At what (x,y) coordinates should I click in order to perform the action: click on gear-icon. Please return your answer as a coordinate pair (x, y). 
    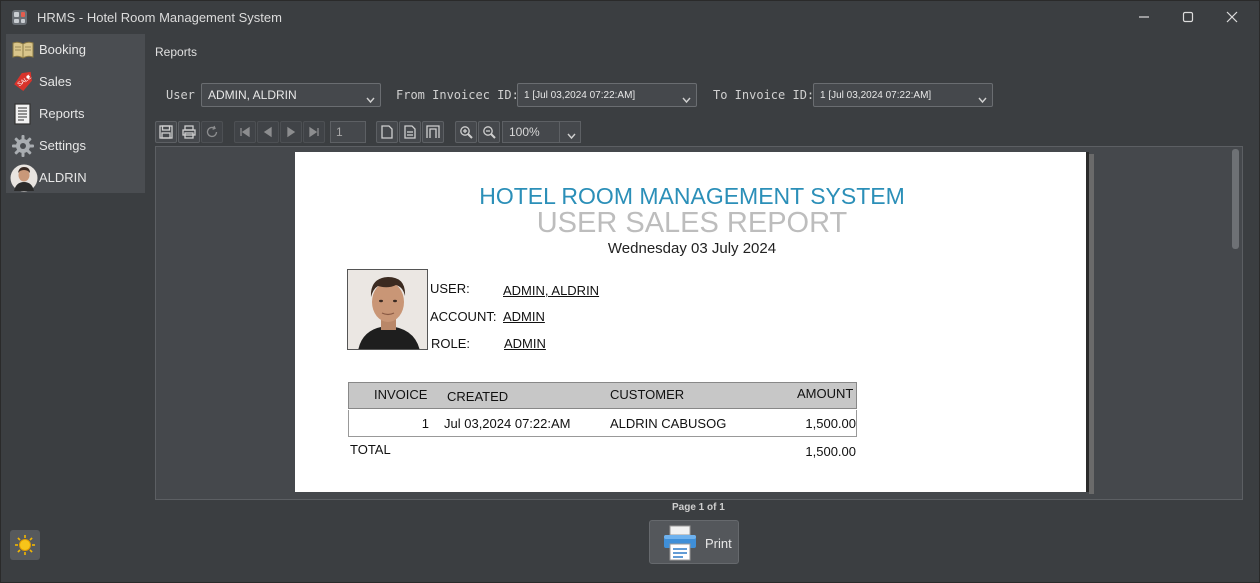
    Looking at the image, I should click on (23, 145).